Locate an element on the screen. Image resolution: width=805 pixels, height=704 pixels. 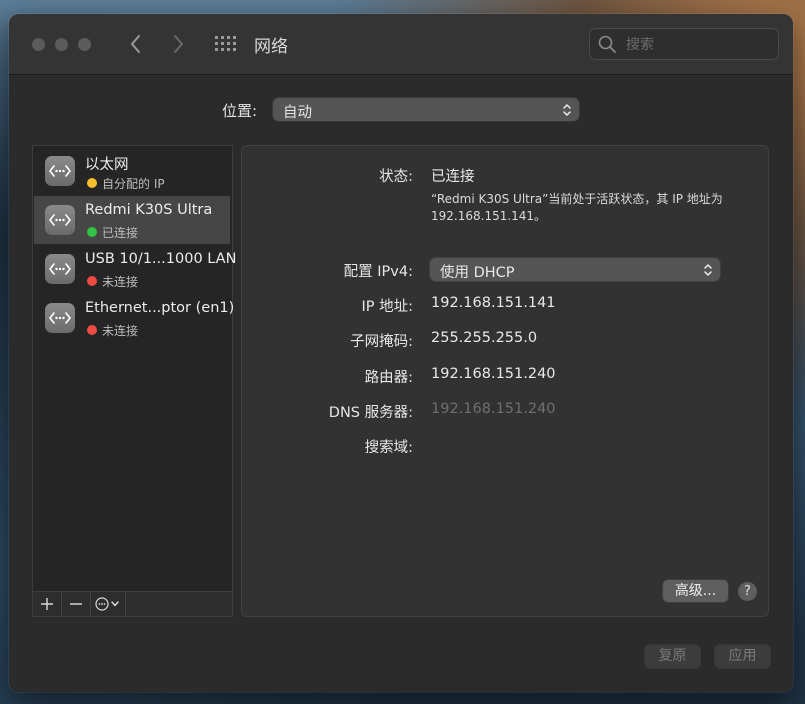
subnet-mask-label: 子网掩码: is located at coordinates (381, 342).